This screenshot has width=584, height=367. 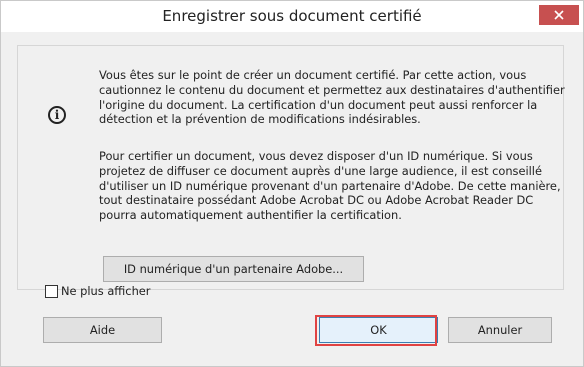 What do you see at coordinates (378, 330) in the screenshot?
I see `ok-button: OK` at bounding box center [378, 330].